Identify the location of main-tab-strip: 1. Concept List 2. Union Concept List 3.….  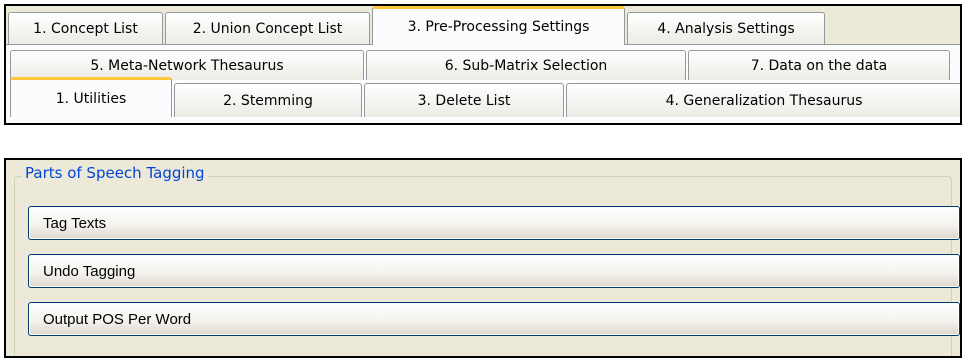
(483, 25).